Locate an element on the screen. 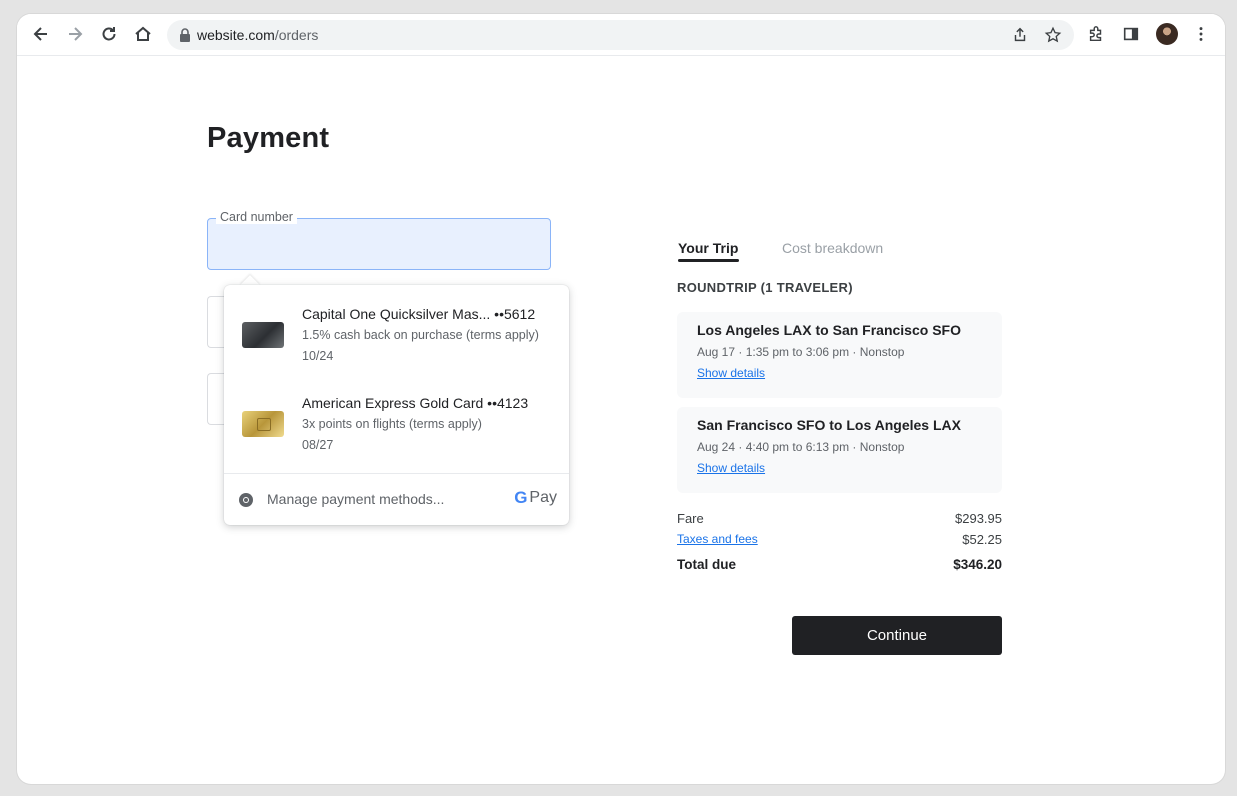 Image resolution: width=1237 pixels, height=796 pixels. flight-route: San Francisco SFO to Los Angeles LAX is located at coordinates (829, 425).